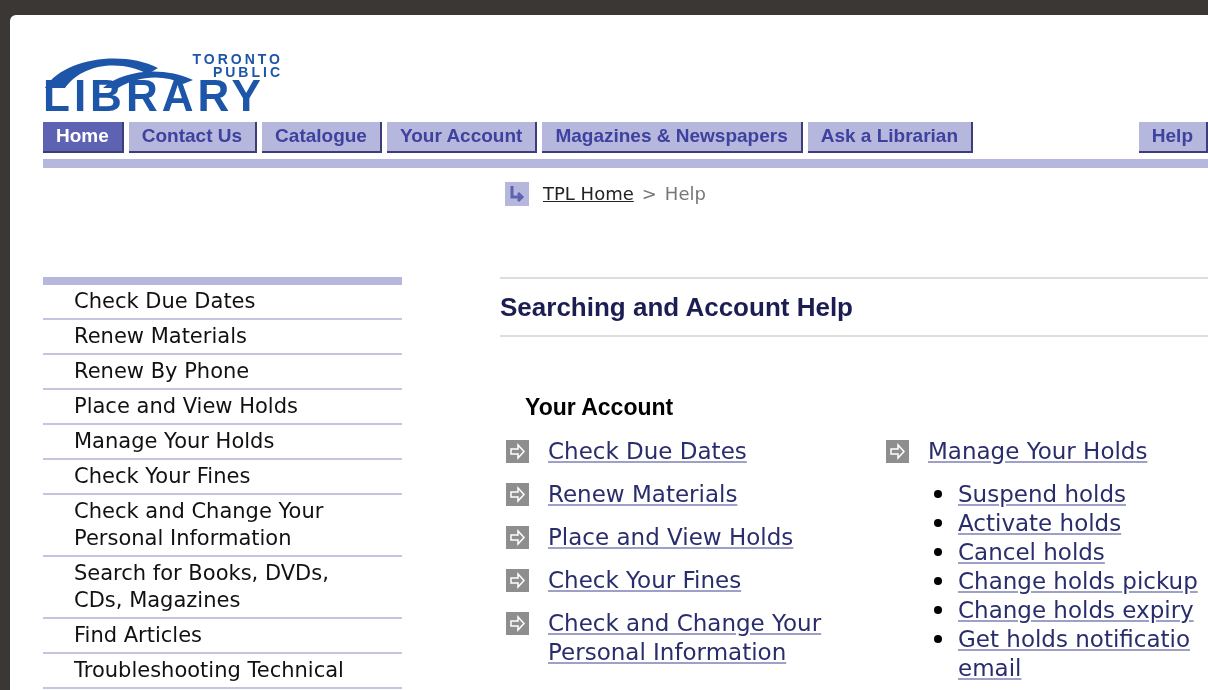 The height and width of the screenshot is (690, 1208). What do you see at coordinates (222, 526) in the screenshot?
I see `sidebar-item: Check and Change Your Personal Information` at bounding box center [222, 526].